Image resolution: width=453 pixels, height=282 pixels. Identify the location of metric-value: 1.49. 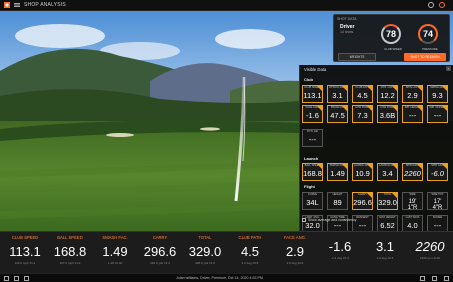
(115, 251).